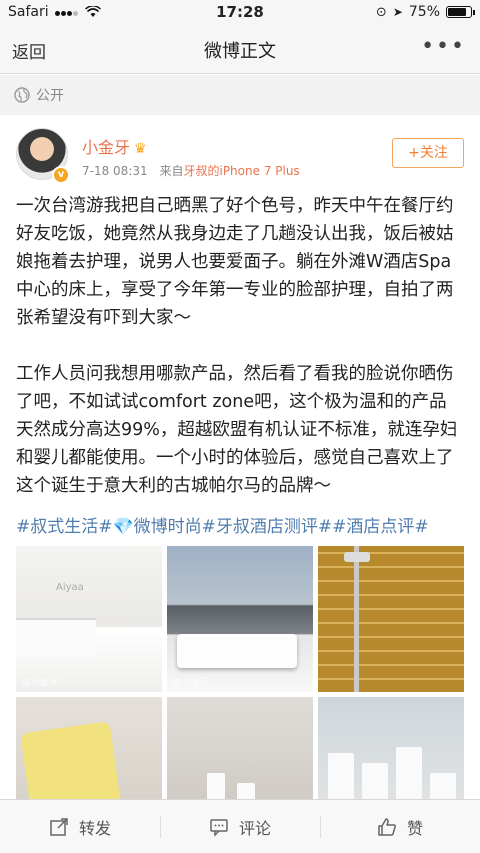 The height and width of the screenshot is (853, 480). What do you see at coordinates (115, 171) in the screenshot?
I see `post-time: 7-18 08:31` at bounding box center [115, 171].